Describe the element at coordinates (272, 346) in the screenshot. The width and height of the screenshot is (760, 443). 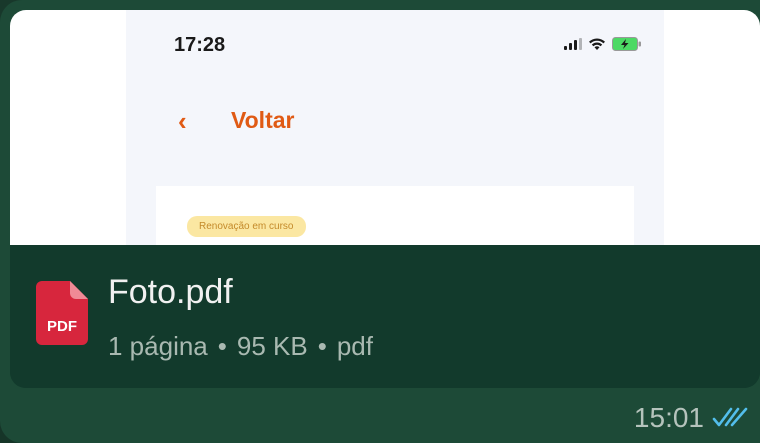
I see `file-size: 95 KB` at that location.